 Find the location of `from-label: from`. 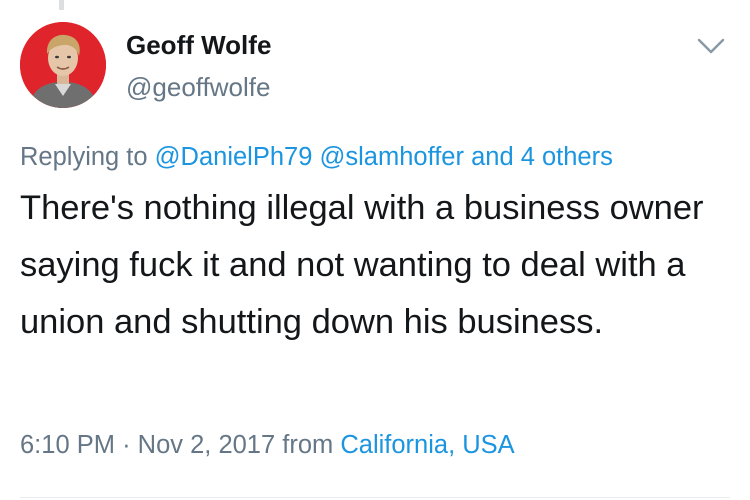

from-label: from is located at coordinates (308, 445).